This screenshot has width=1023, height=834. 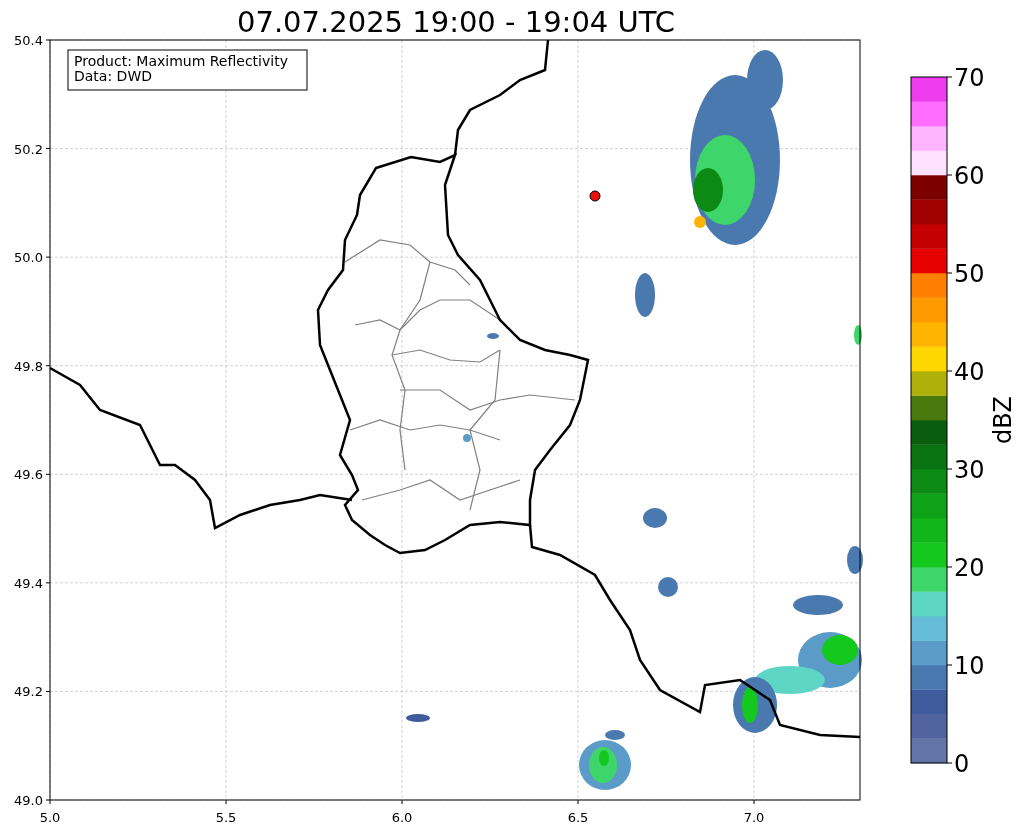 I want to click on tick-label: 49.6, so click(x=28, y=475).